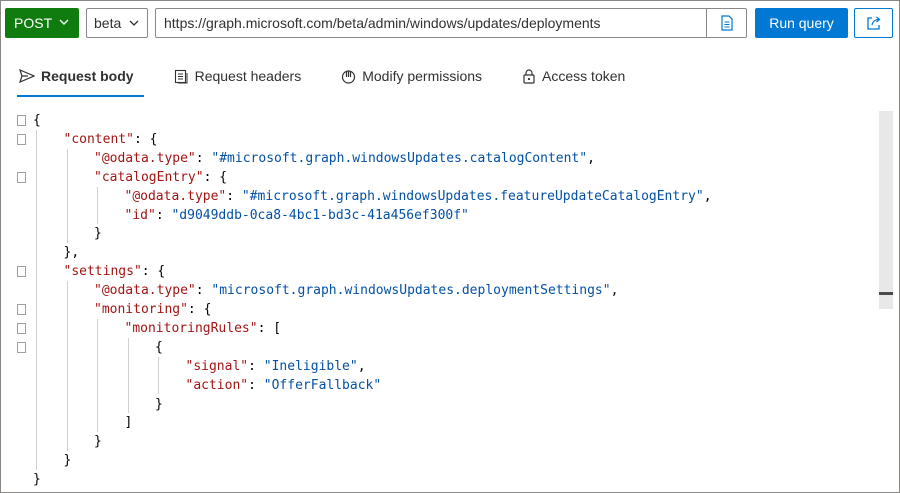  I want to click on json-string: "d9049ddb-0ca8-4bc1-bd3c-41a456ef300f", so click(320, 215).